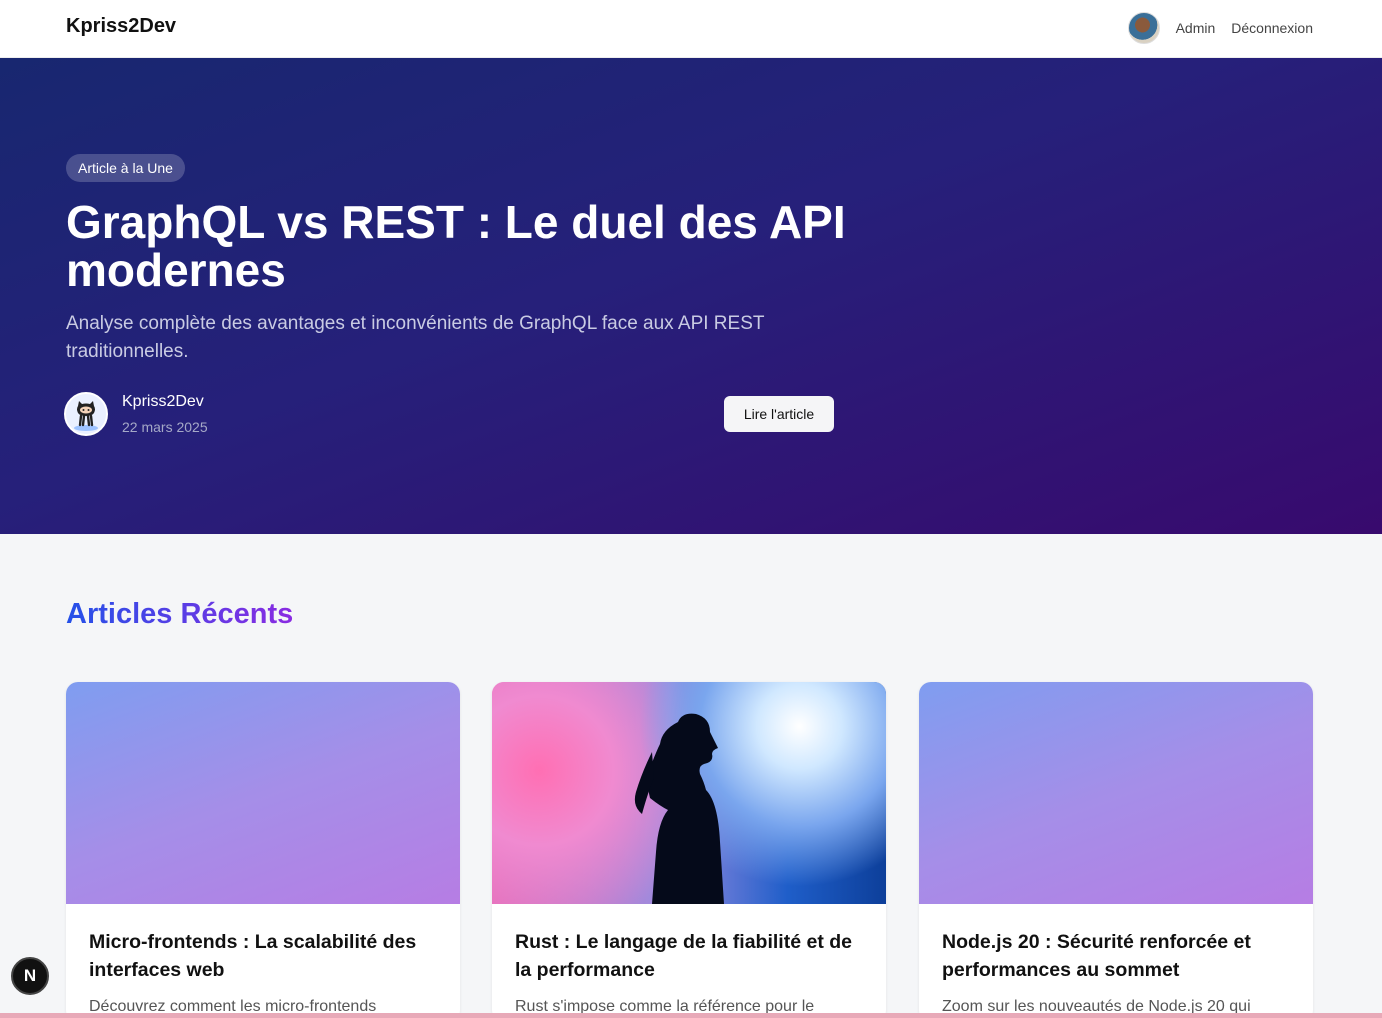  What do you see at coordinates (1220, 28) in the screenshot?
I see `nav-right: Admin Déconnexion` at bounding box center [1220, 28].